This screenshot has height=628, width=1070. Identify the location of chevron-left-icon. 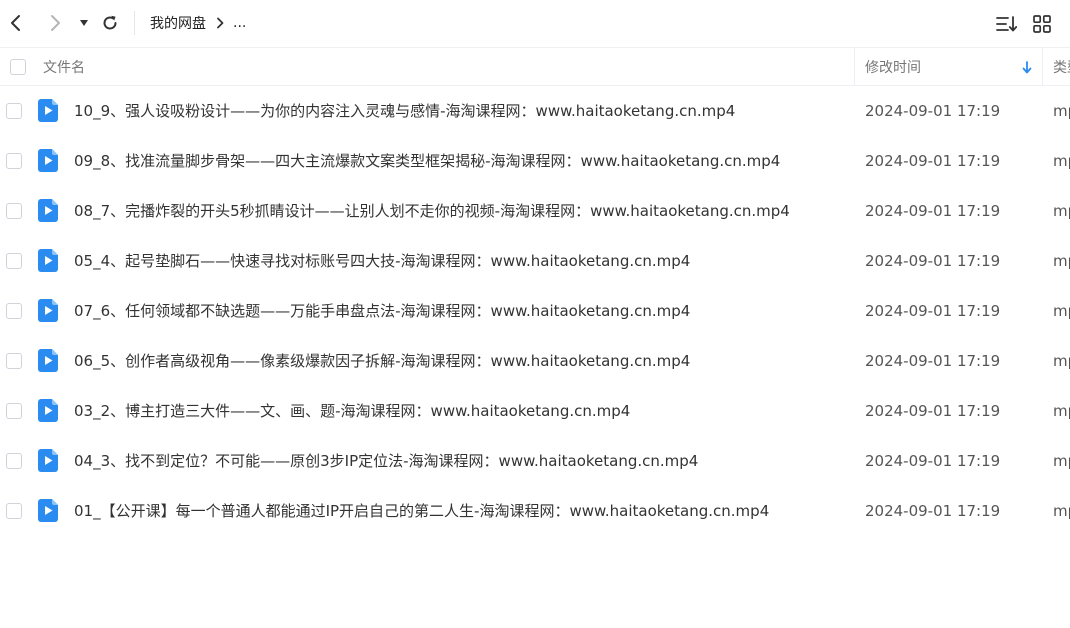
(15, 23).